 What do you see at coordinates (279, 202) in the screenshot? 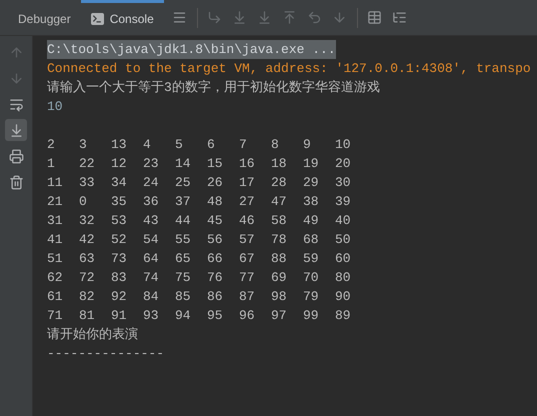
I see `number-cell-text: 47` at bounding box center [279, 202].